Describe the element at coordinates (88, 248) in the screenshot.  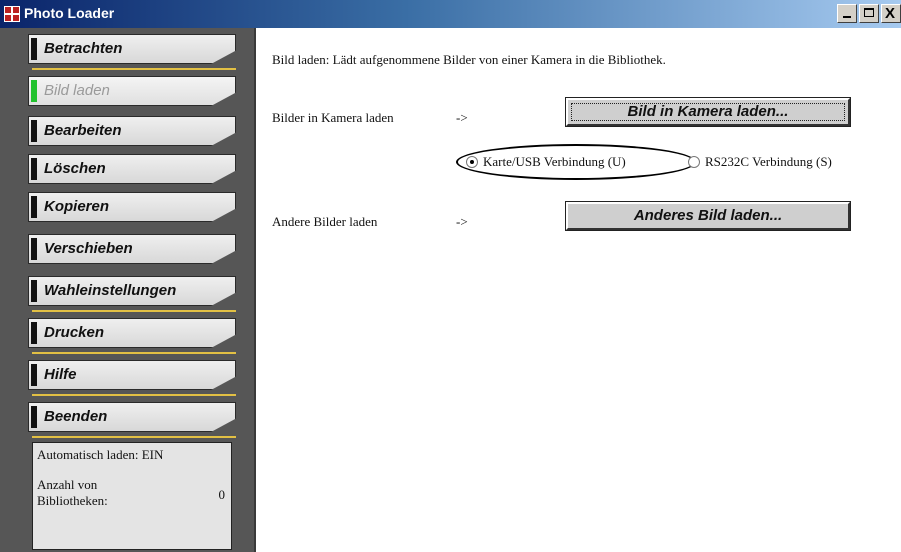
I see `nav-label: Verschieben` at that location.